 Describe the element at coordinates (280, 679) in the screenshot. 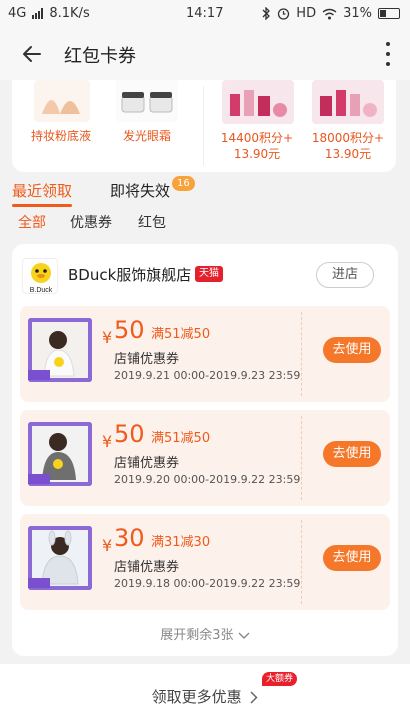

I see `large-coupon-badge: 大额券` at that location.